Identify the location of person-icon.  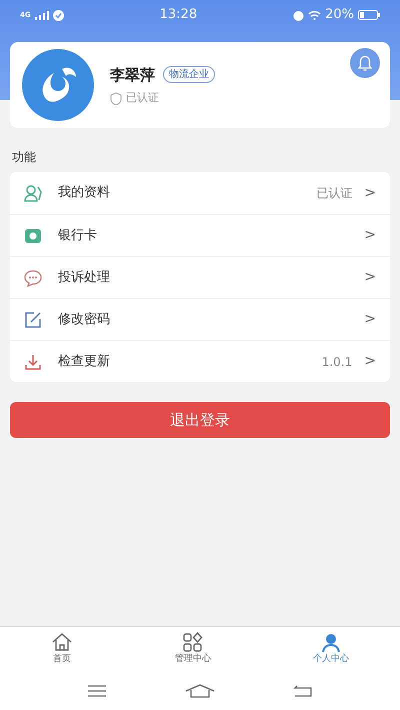
(33, 193).